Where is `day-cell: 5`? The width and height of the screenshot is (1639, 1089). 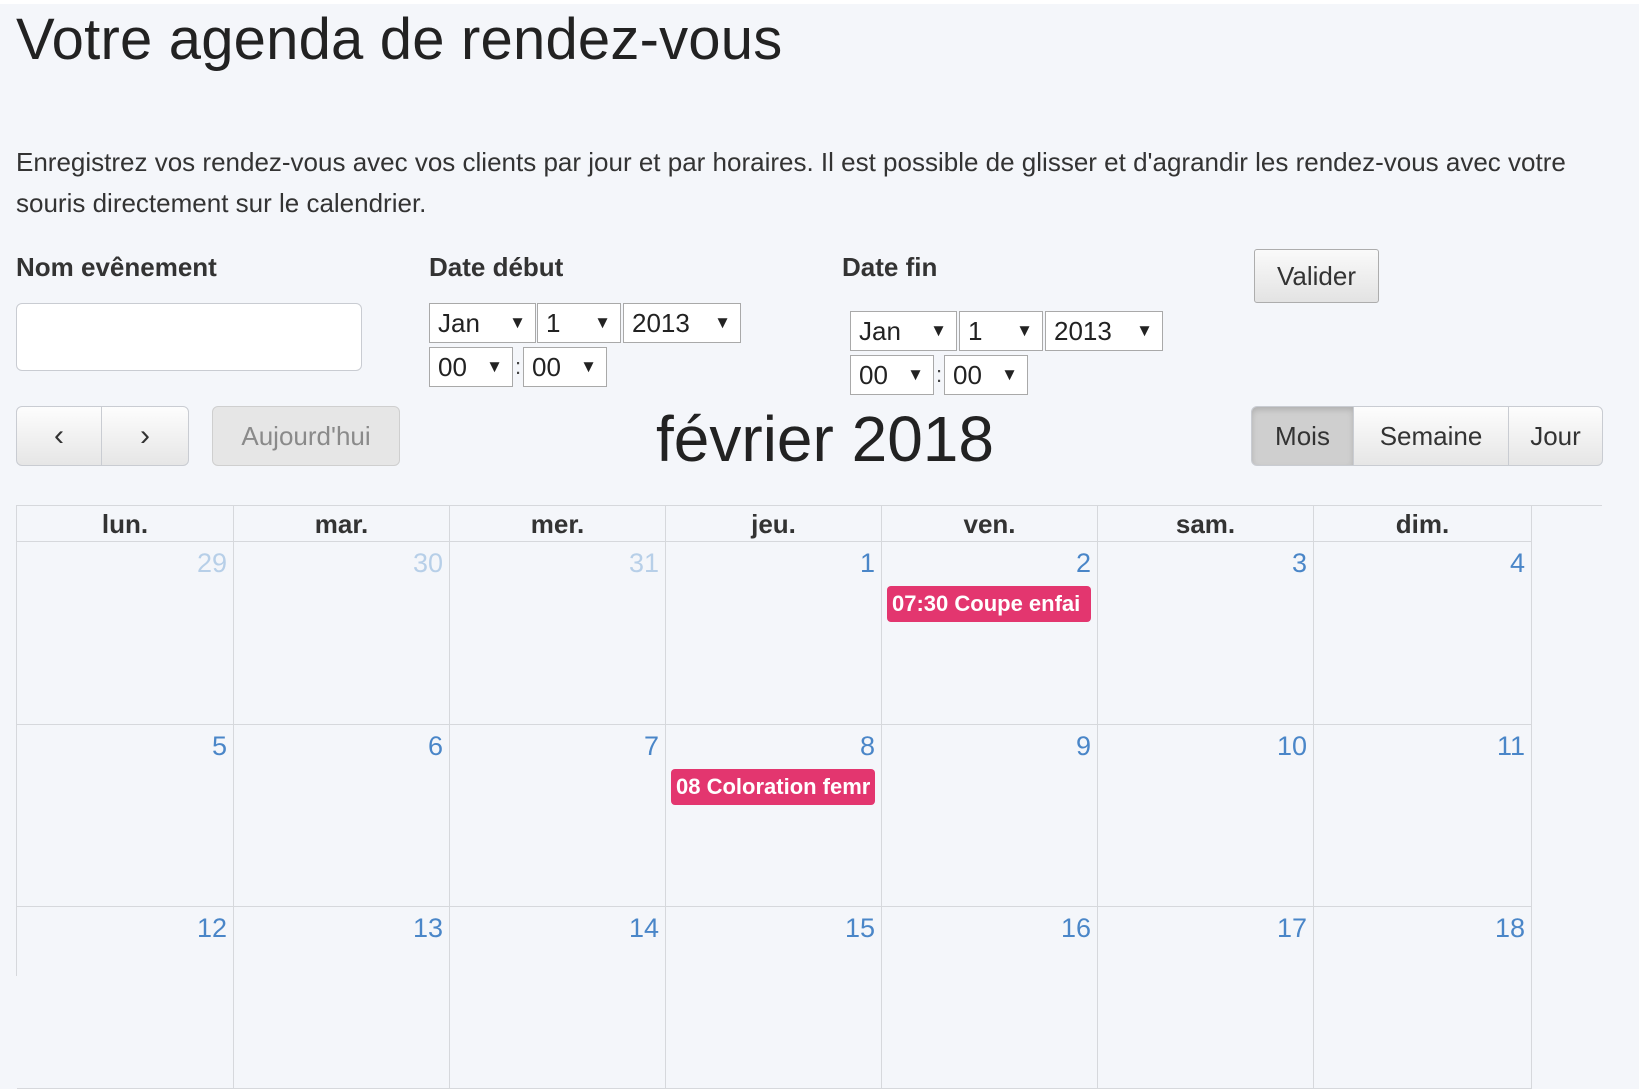 day-cell: 5 is located at coordinates (125, 816).